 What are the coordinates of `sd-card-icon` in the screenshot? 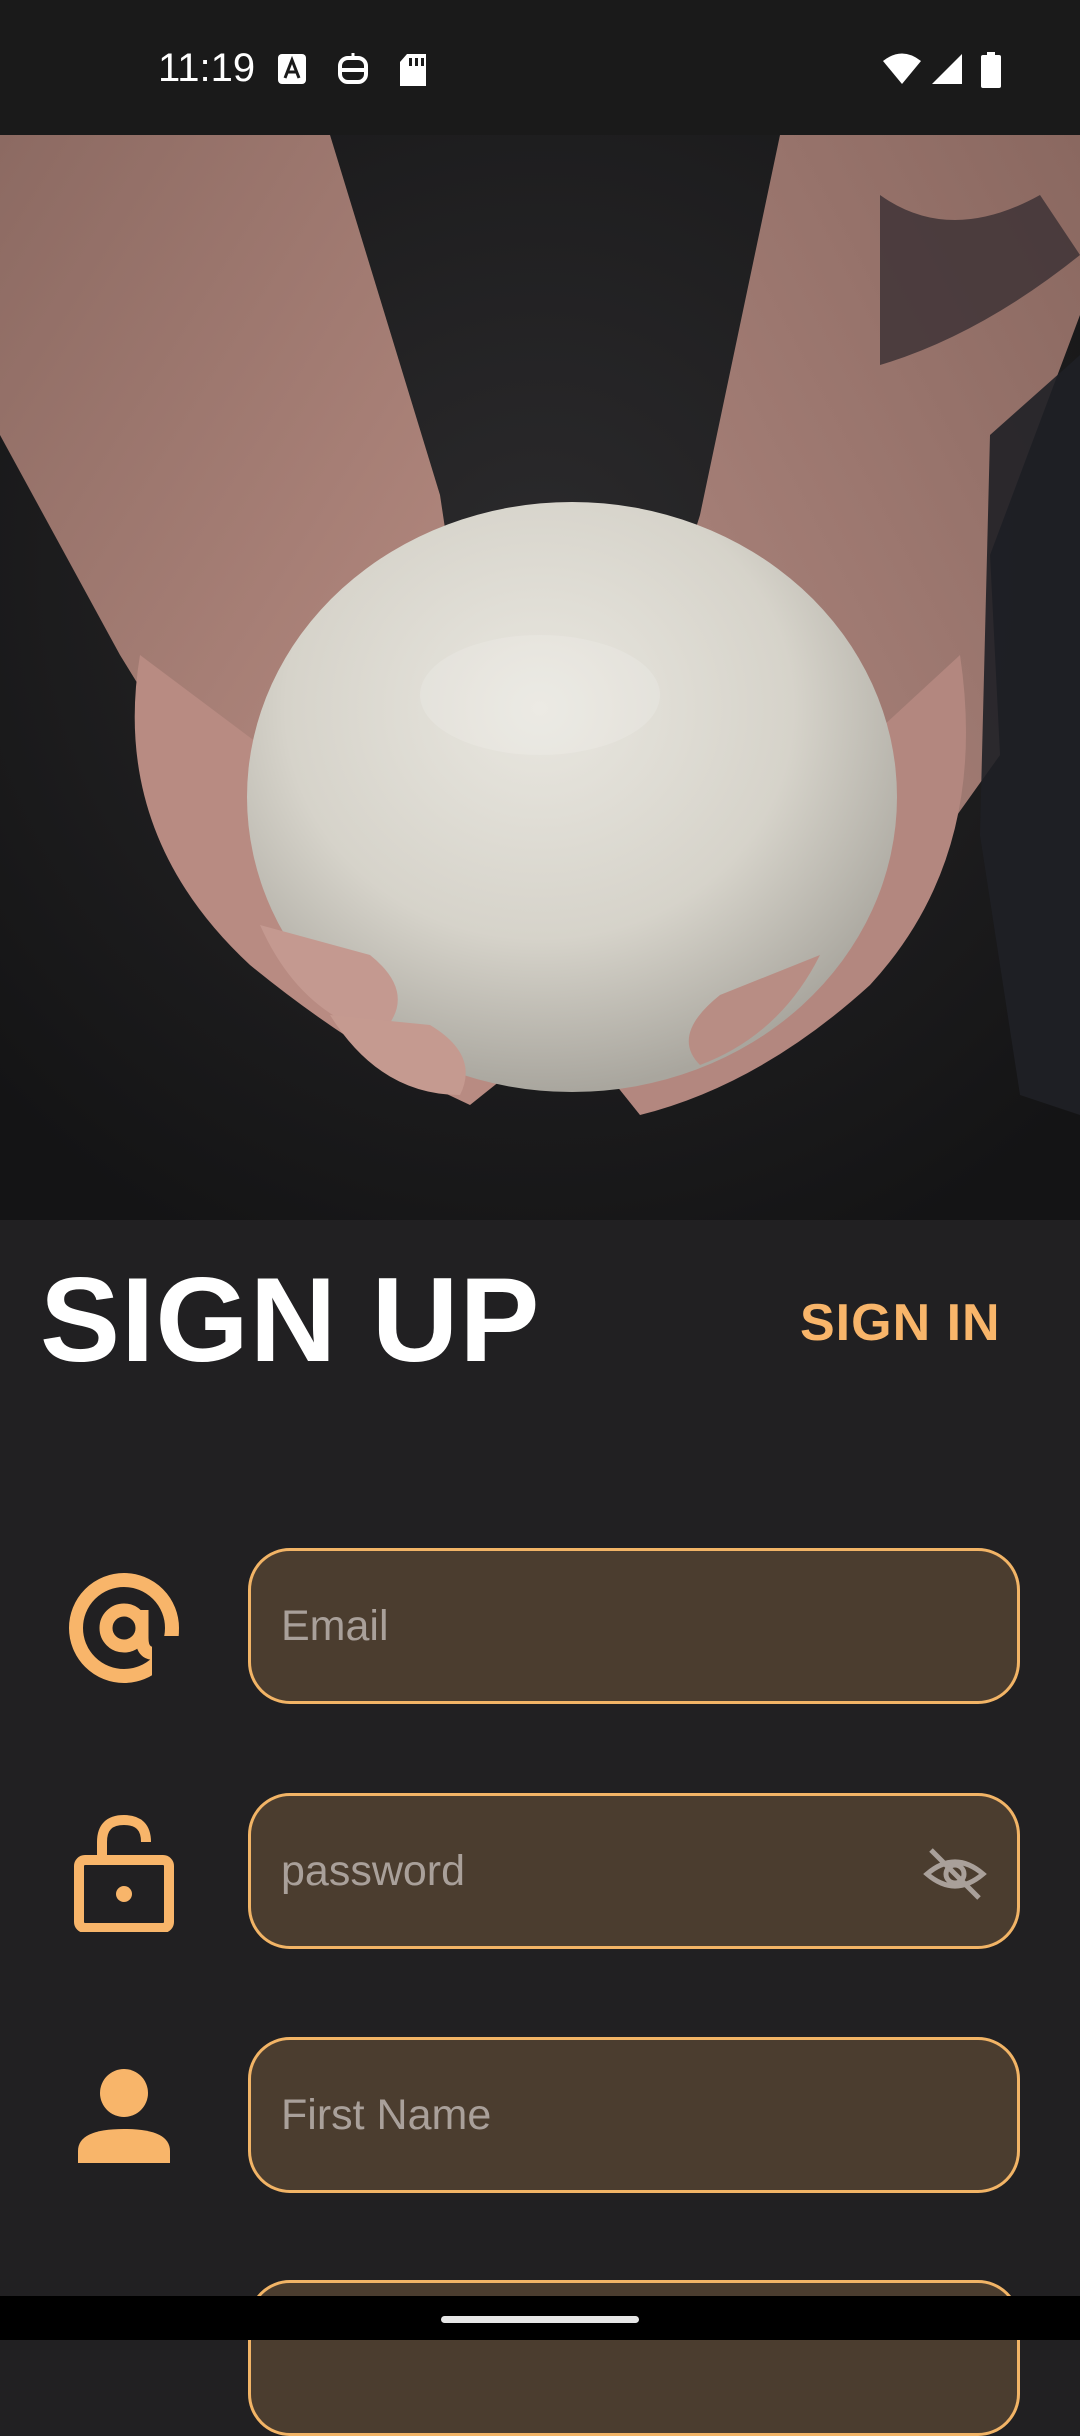 It's located at (413, 70).